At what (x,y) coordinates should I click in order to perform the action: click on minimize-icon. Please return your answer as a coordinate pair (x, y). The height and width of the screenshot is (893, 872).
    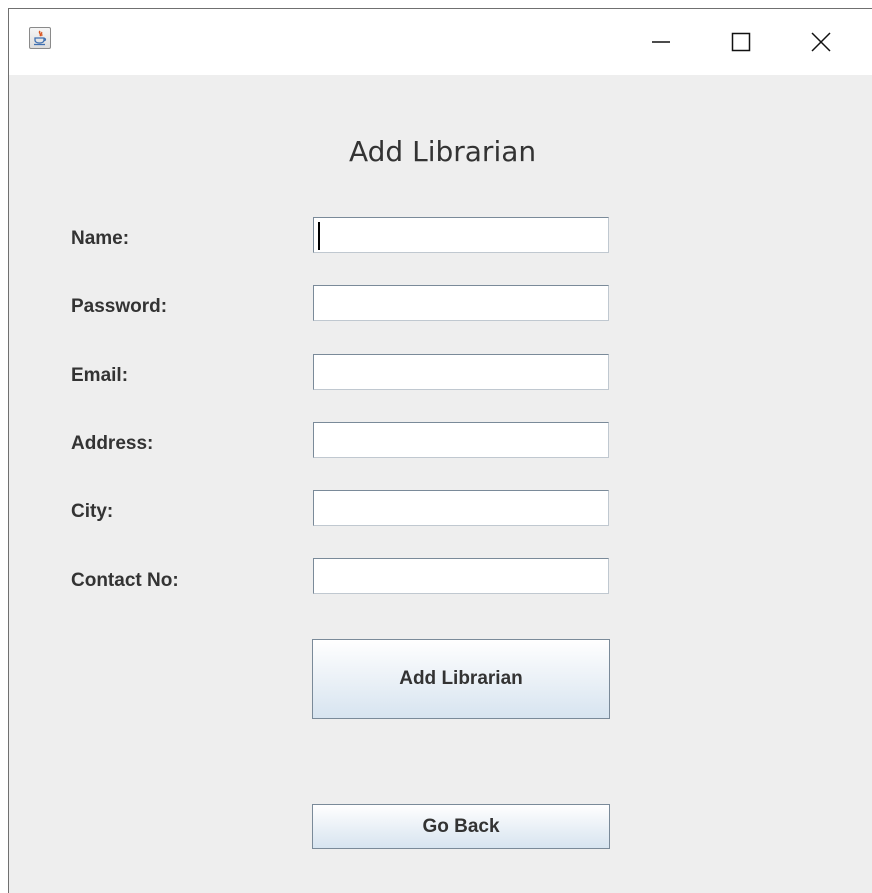
    Looking at the image, I should click on (661, 42).